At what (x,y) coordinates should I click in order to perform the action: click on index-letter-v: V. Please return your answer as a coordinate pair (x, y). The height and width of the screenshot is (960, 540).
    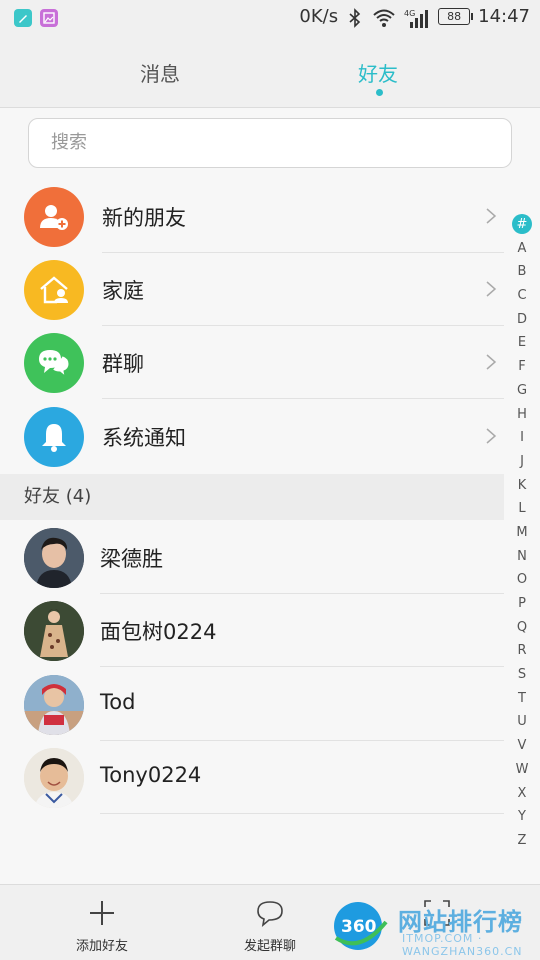
    Looking at the image, I should click on (522, 746).